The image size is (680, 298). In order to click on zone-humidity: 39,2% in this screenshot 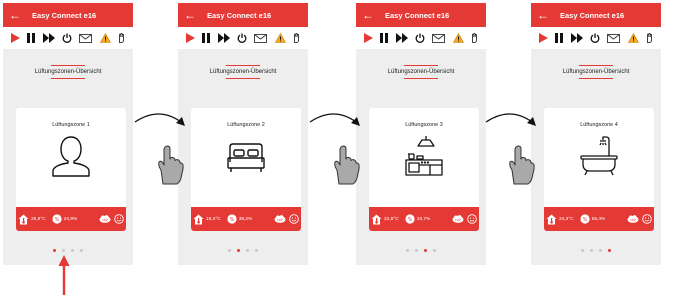, I will do `click(245, 219)`.